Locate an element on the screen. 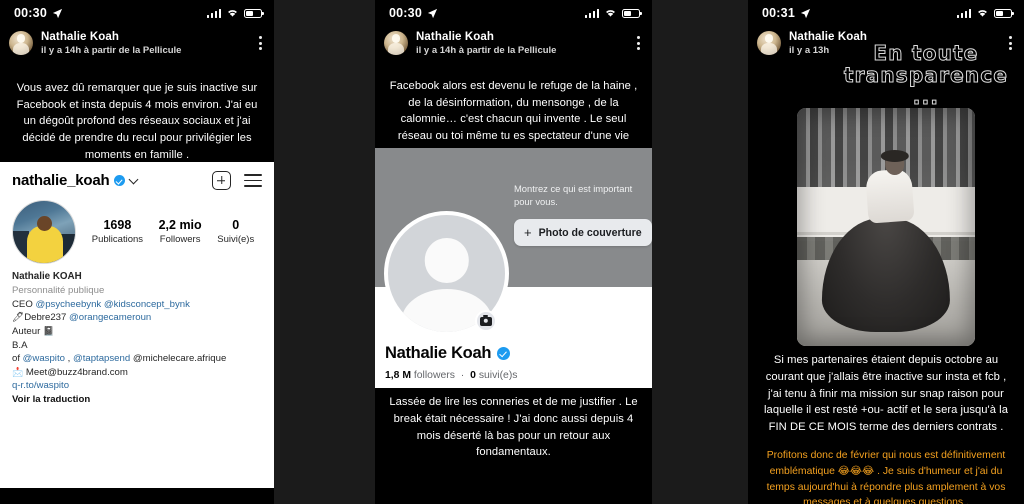  bio-mention-psycheebynk: @psycheebynk is located at coordinates (68, 304).